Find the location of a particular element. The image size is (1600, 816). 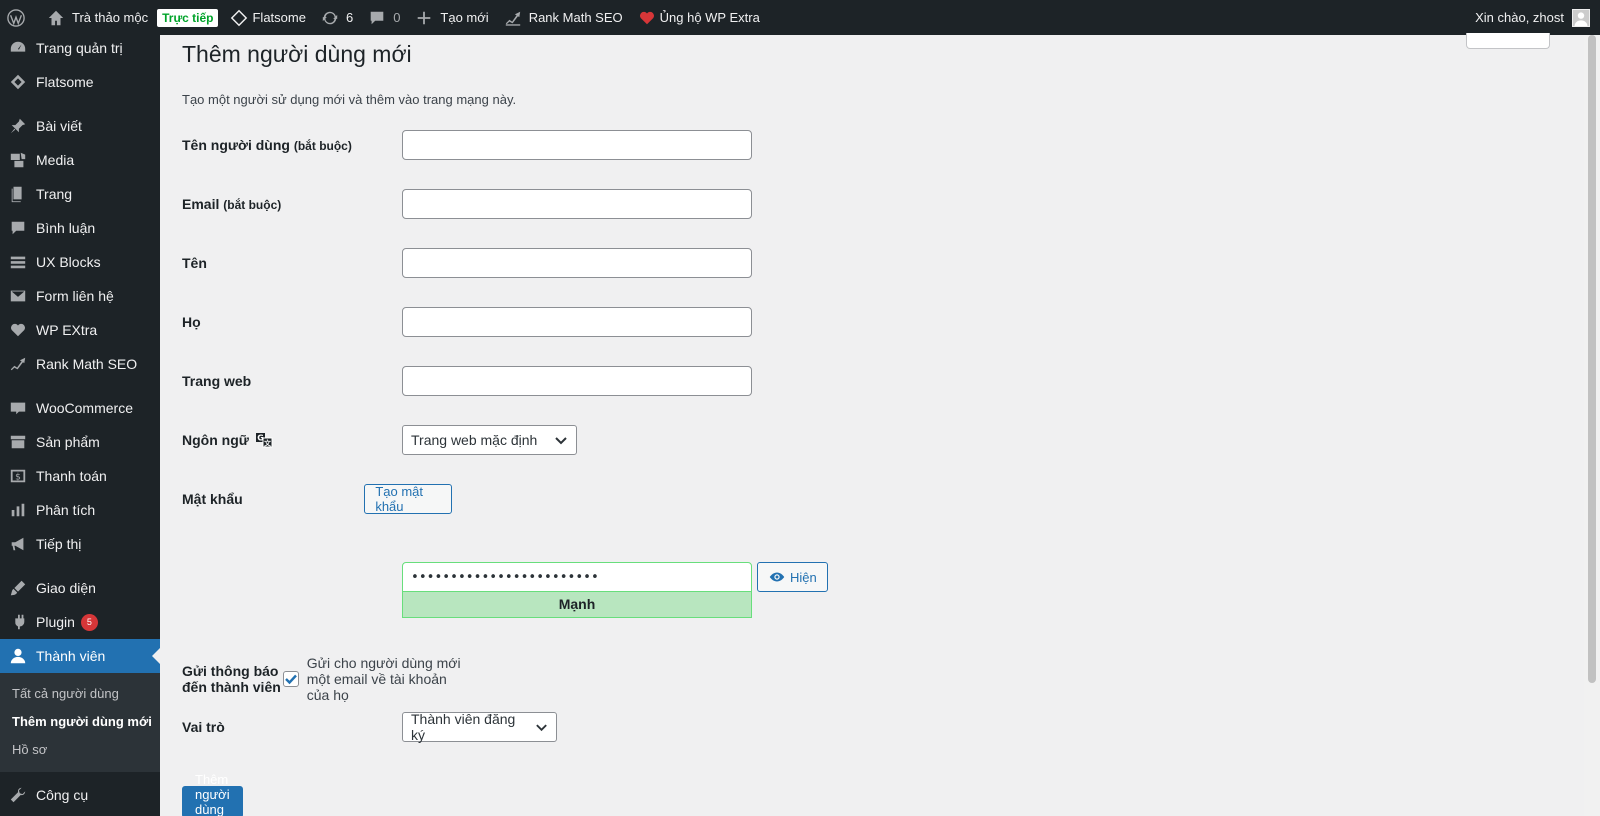

menu-label: Plugin is located at coordinates (55, 622).